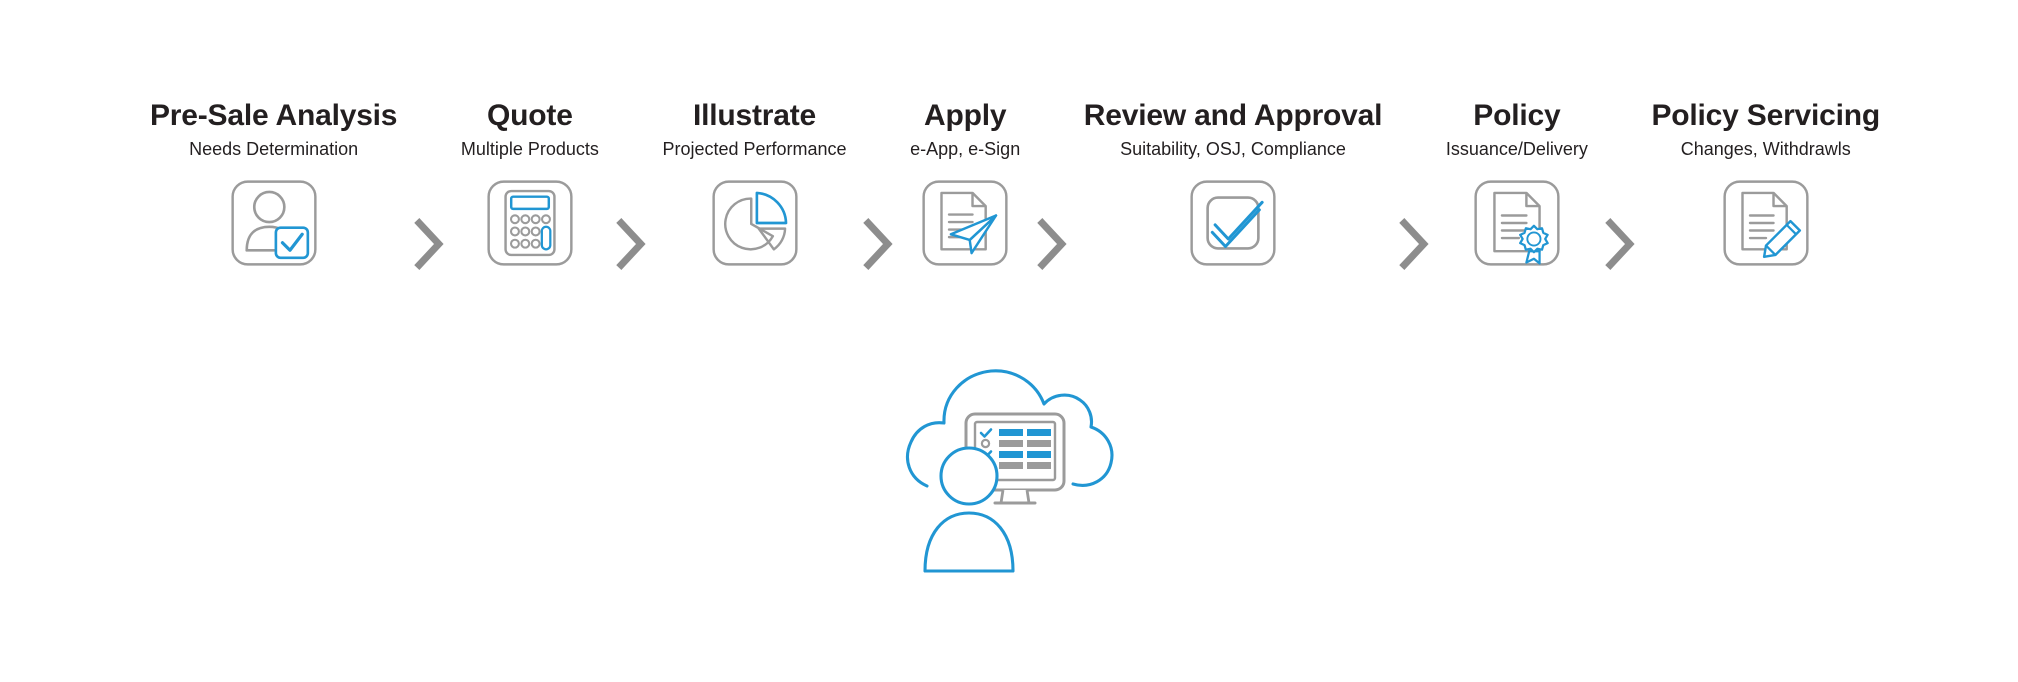  What do you see at coordinates (965, 148) in the screenshot?
I see `stage-subtitle: e-App, e-Sign` at bounding box center [965, 148].